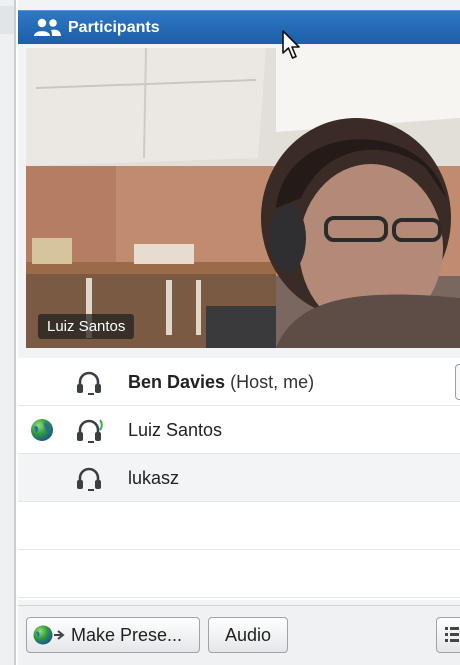 This screenshot has width=460, height=665. What do you see at coordinates (42, 430) in the screenshot?
I see `globe-icon` at bounding box center [42, 430].